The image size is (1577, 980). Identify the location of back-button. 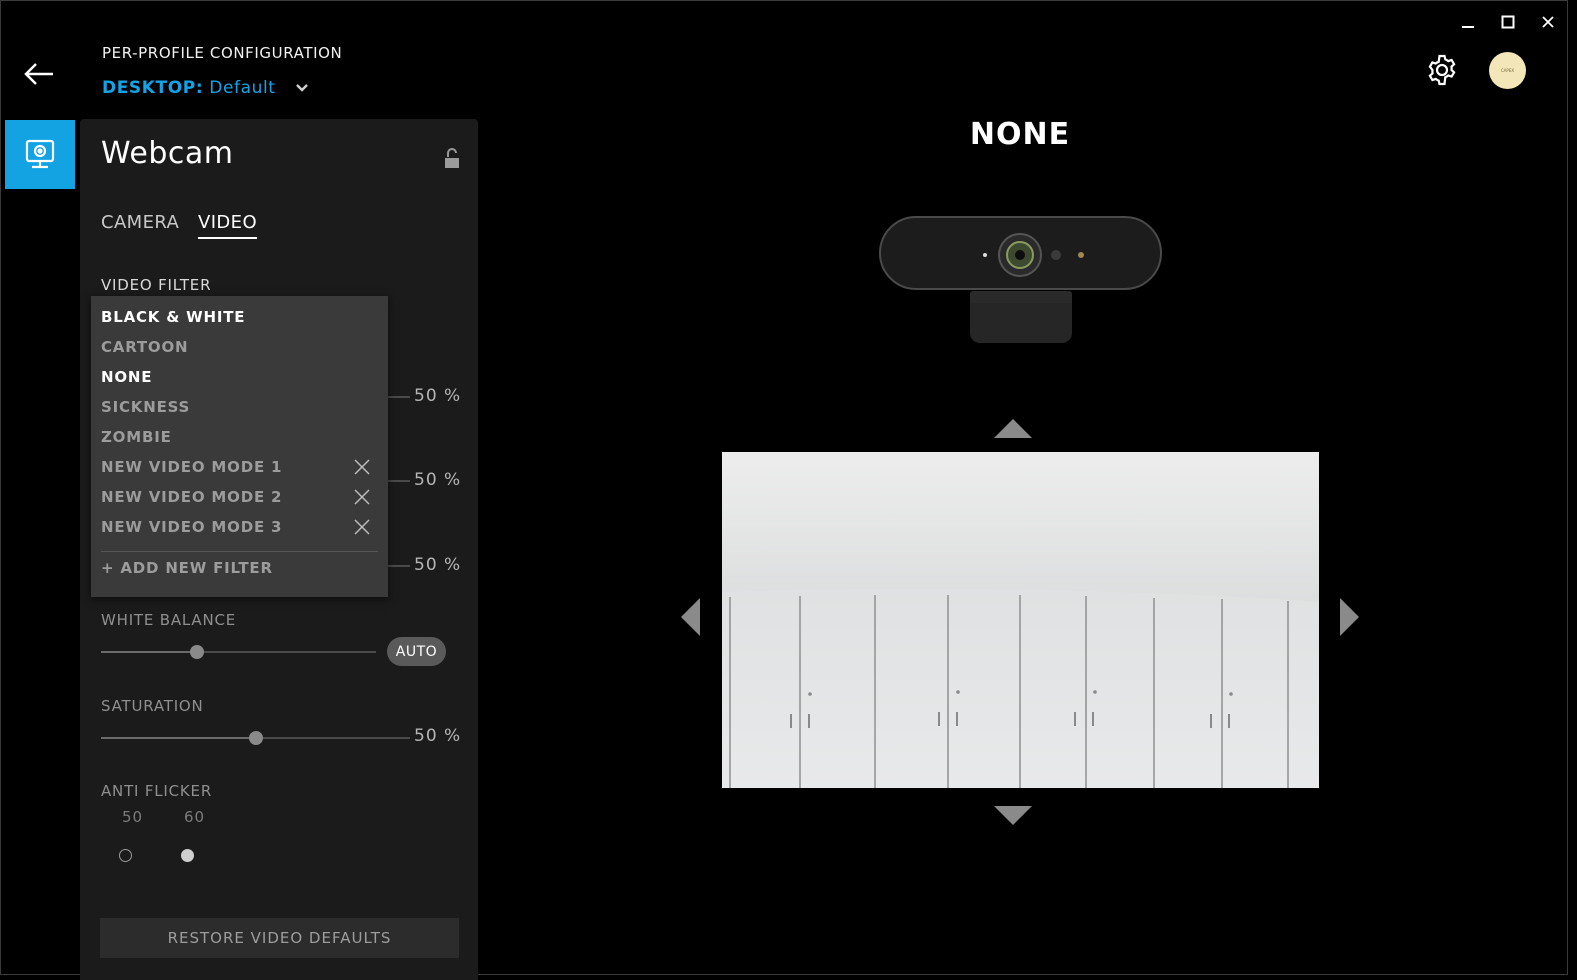
(40, 74).